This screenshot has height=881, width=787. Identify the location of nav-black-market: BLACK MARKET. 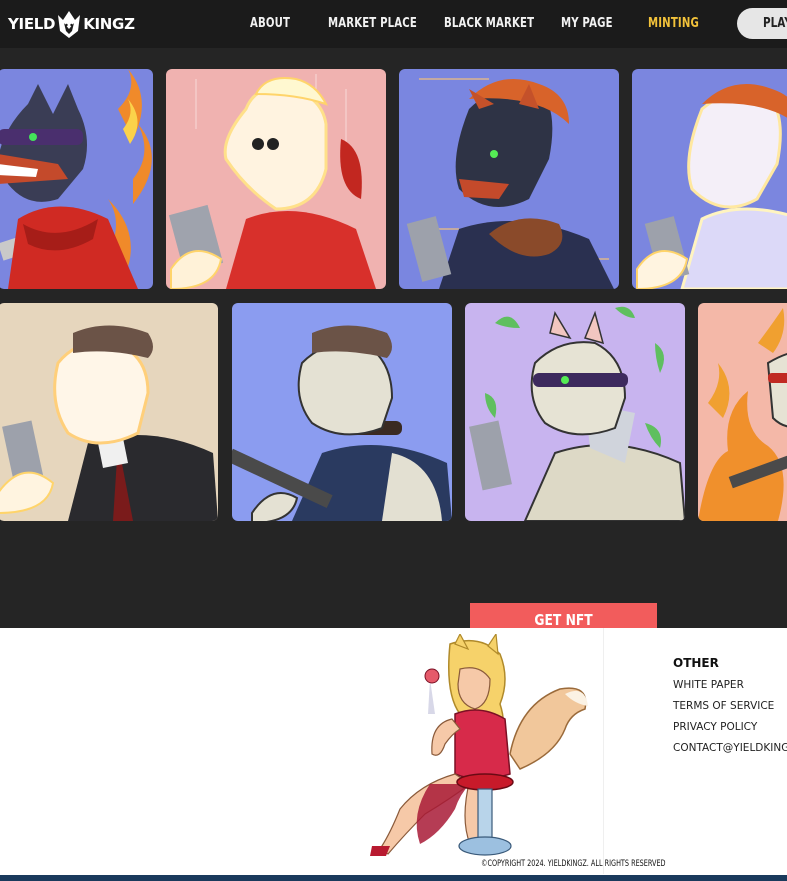
(489, 23).